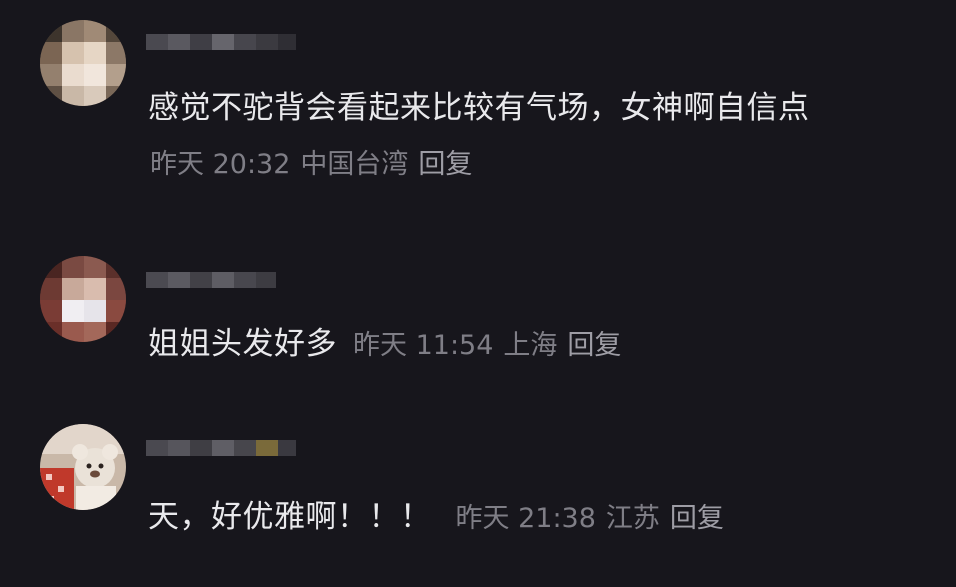 This screenshot has height=587, width=956. Describe the element at coordinates (83, 467) in the screenshot. I see `avatar-teddy-bear-icon` at that location.